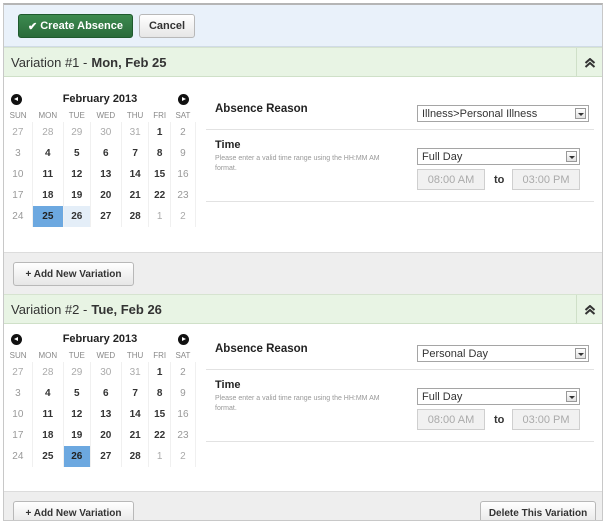 The image size is (604, 522). I want to click on variation-1-header: Variation #1 - Mon, Feb 25, so click(303, 62).